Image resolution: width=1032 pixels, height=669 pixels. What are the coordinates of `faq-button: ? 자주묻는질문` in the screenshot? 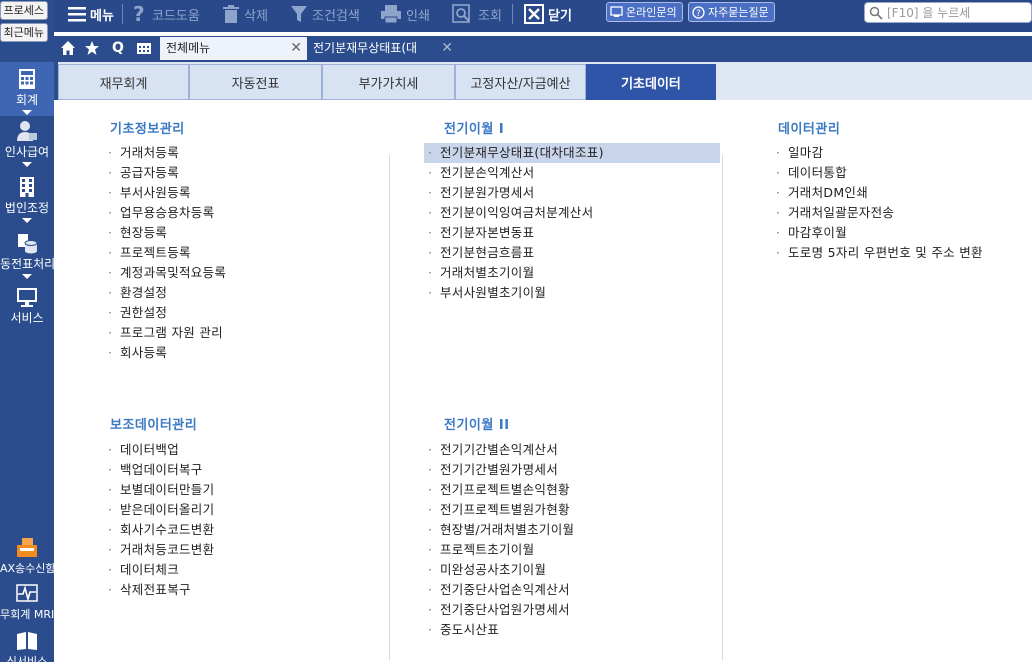 It's located at (731, 12).